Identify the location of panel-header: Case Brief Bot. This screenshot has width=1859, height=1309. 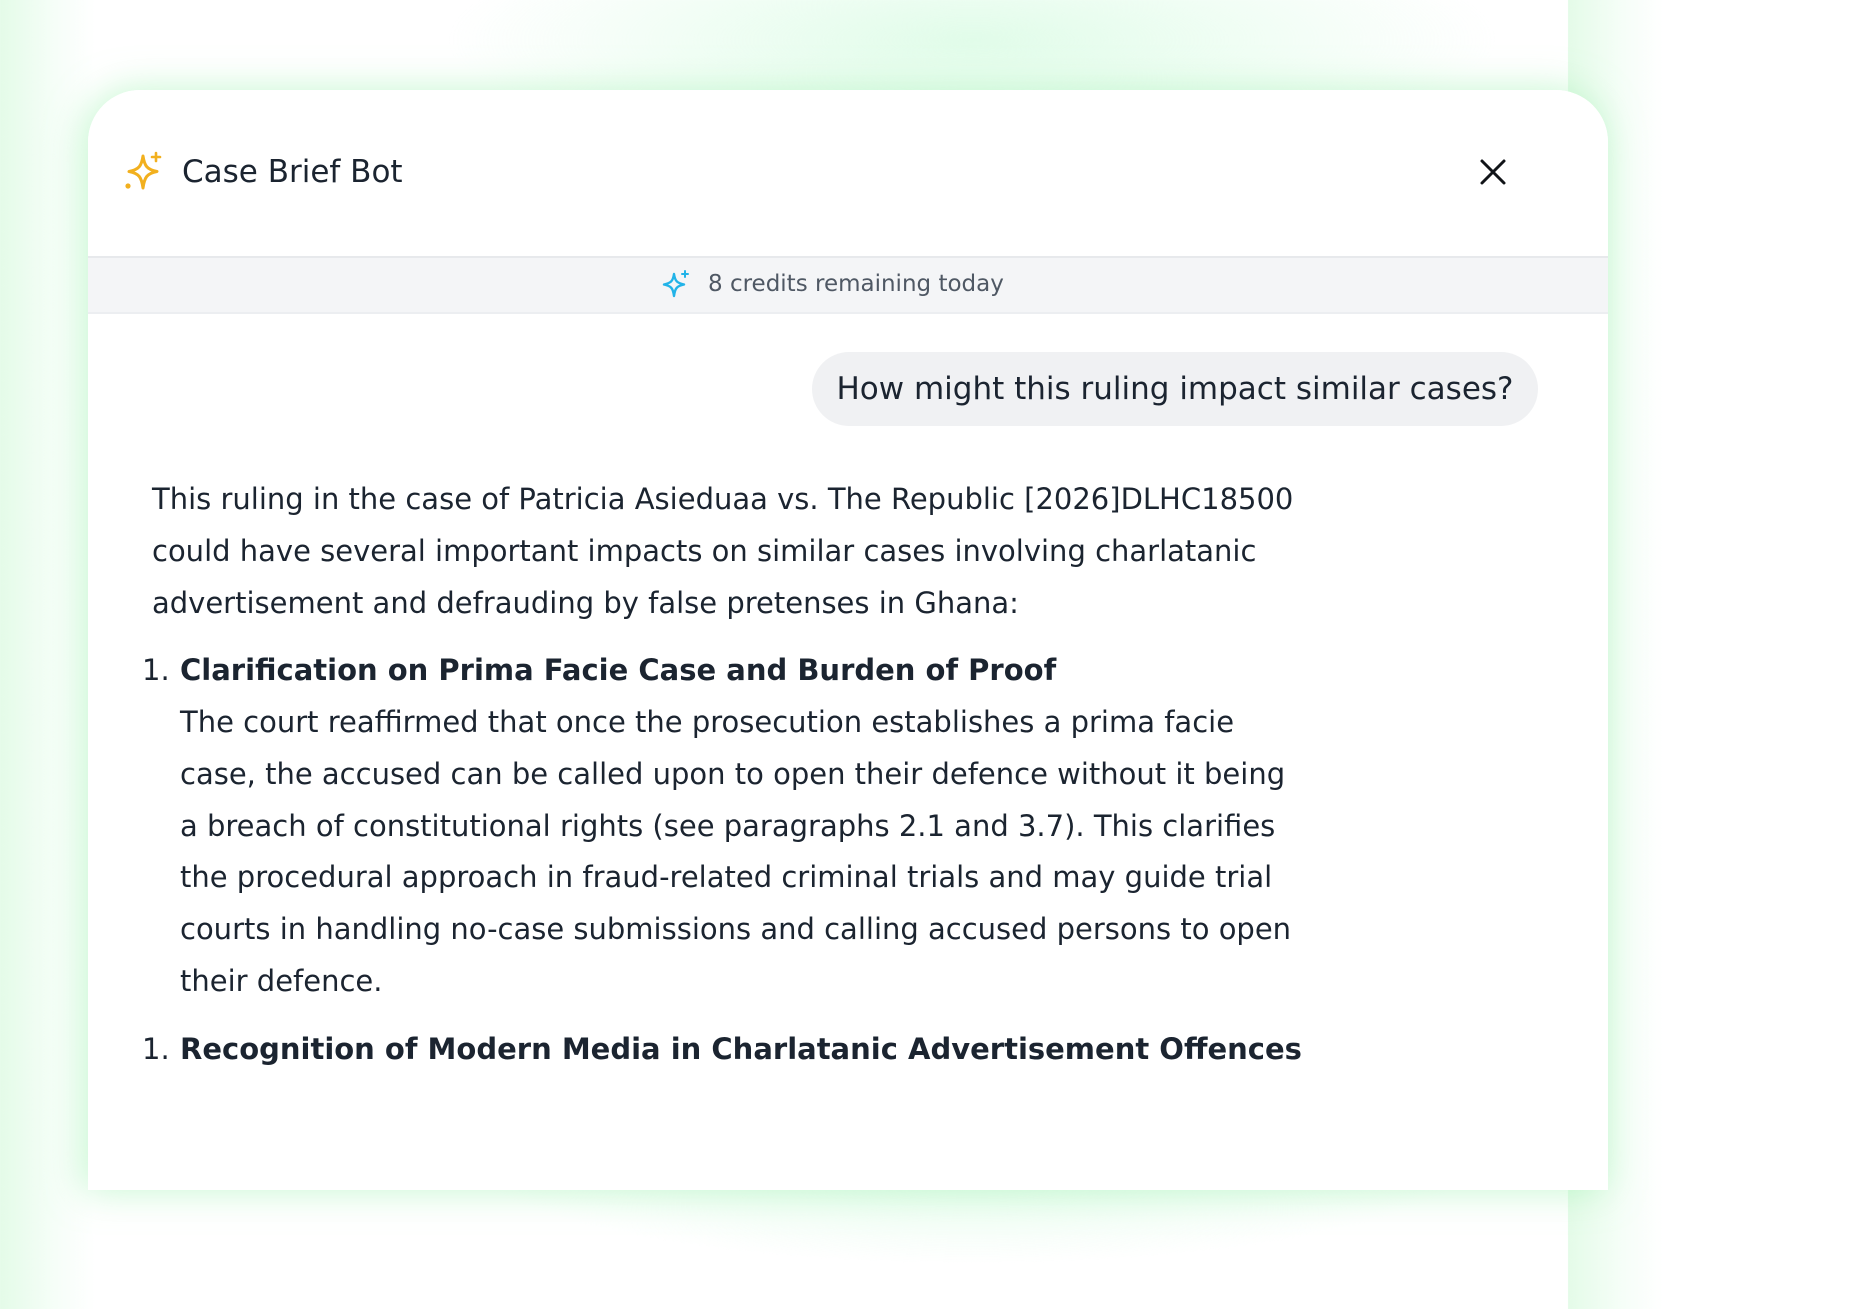
(848, 174).